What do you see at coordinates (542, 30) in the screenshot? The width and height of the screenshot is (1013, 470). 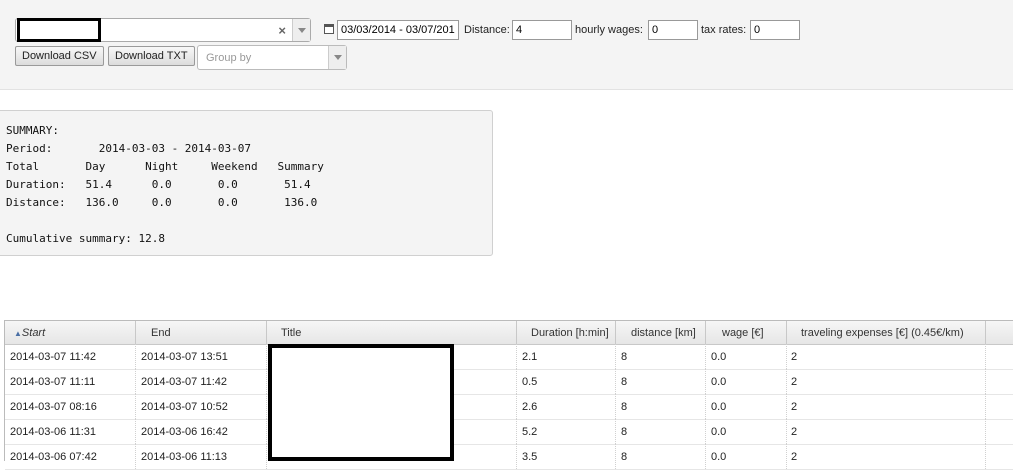 I see `distance-input` at bounding box center [542, 30].